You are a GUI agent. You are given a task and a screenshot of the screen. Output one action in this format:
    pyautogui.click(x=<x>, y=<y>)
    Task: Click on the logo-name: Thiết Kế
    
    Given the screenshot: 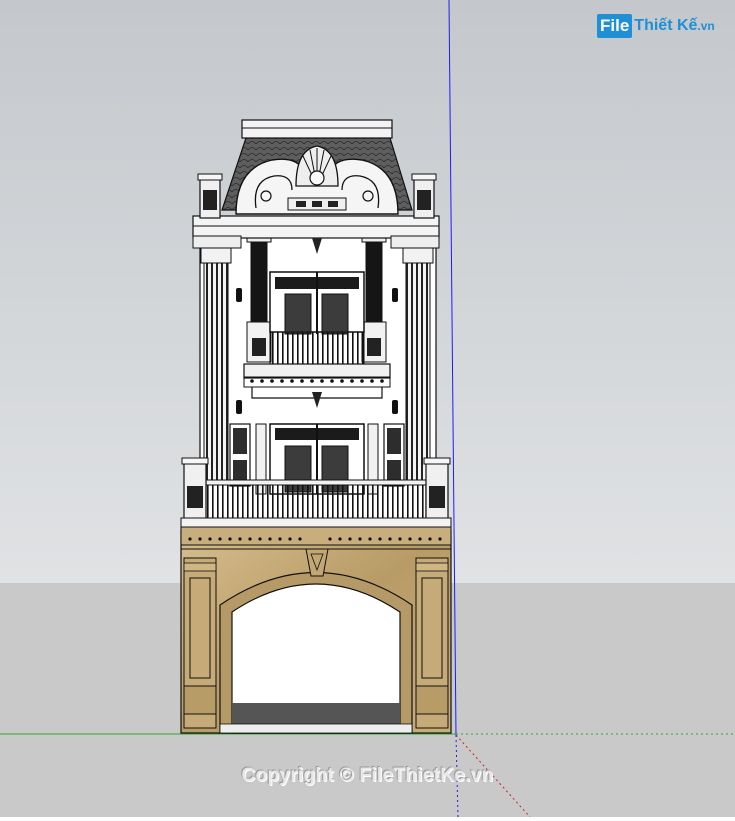 What is the action you would take?
    pyautogui.click(x=666, y=25)
    